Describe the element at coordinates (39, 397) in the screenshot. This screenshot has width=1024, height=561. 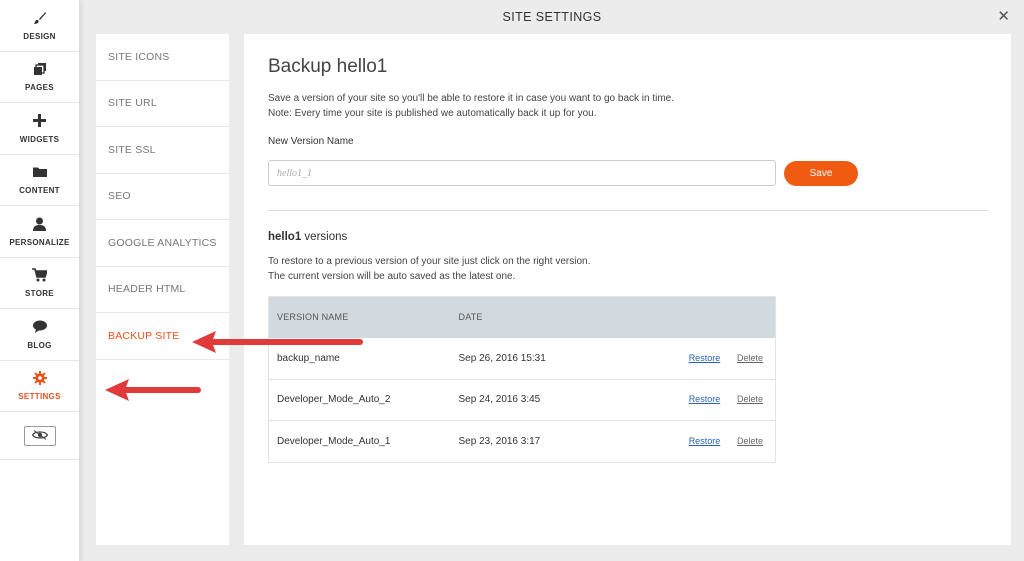
I see `sidebar-item-label: SETTINGS` at that location.